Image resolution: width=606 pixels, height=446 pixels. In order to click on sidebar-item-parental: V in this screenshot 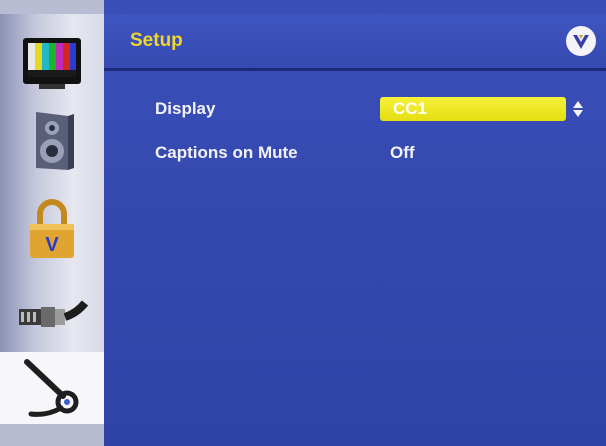, I will do `click(52, 229)`.